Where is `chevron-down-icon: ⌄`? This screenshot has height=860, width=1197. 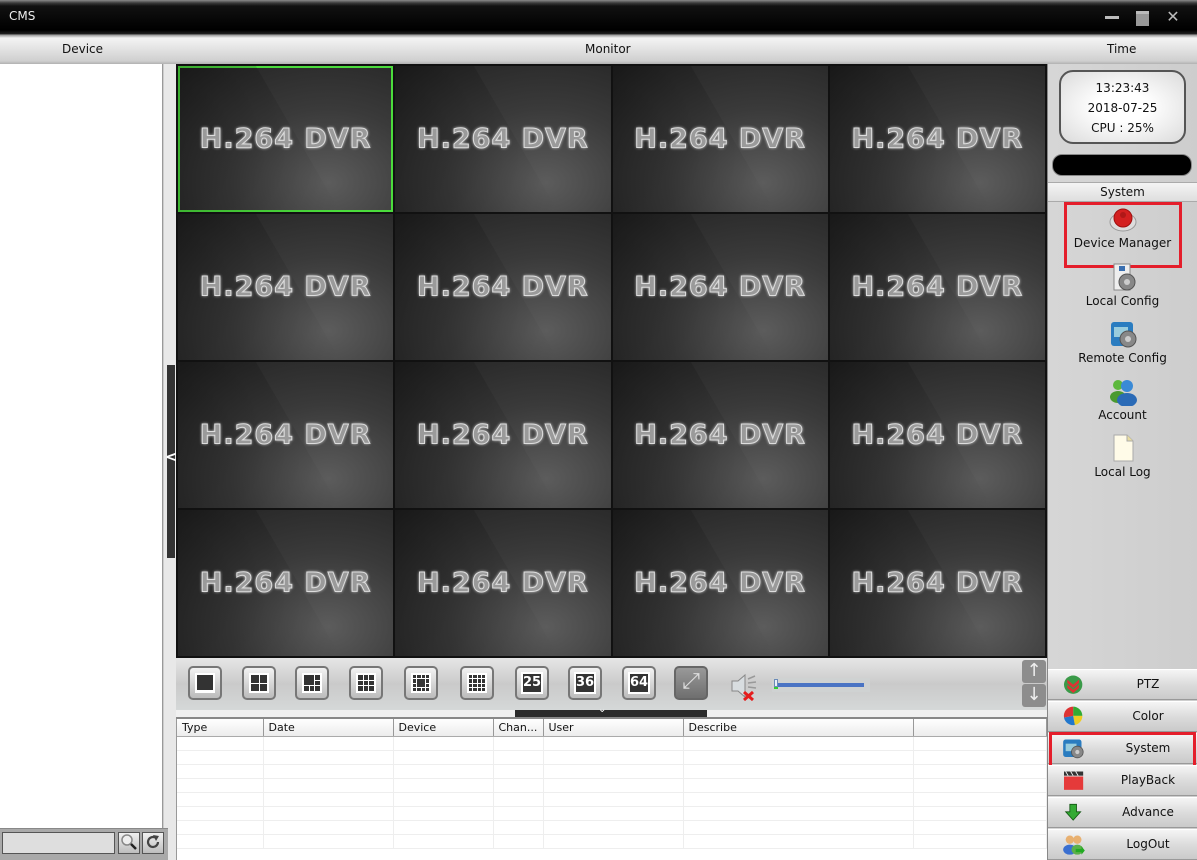 chevron-down-icon: ⌄ is located at coordinates (602, 709).